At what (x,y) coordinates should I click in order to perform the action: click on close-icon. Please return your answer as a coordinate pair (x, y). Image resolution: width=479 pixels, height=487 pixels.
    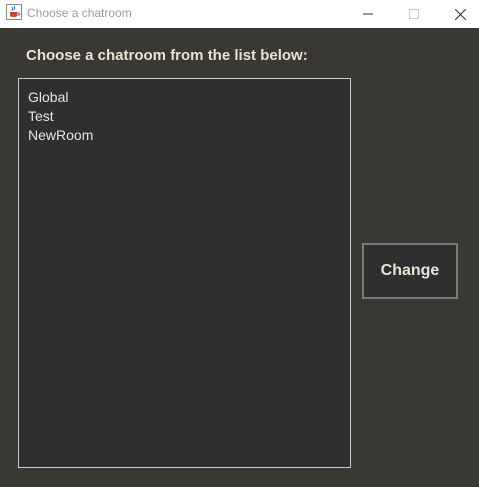
    Looking at the image, I should click on (460, 14).